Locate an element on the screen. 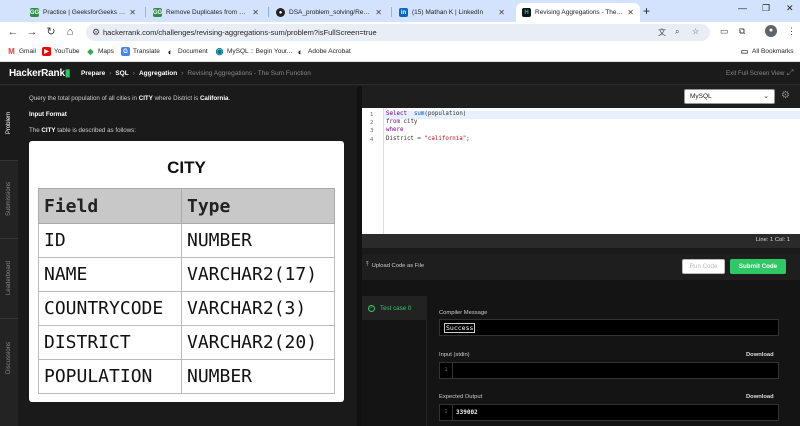 The image size is (800, 426). type-cell: NUMBER is located at coordinates (258, 376).